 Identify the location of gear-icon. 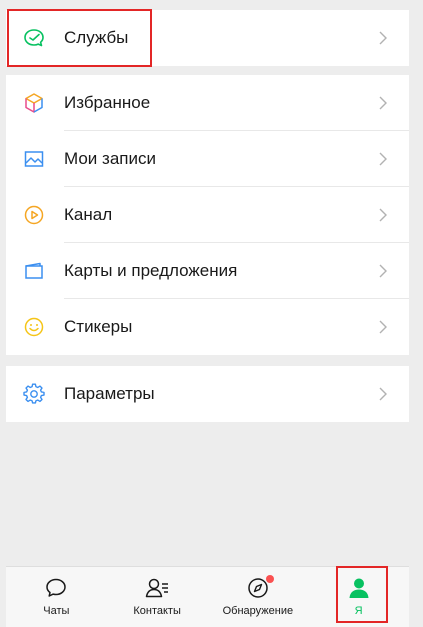
(34, 394).